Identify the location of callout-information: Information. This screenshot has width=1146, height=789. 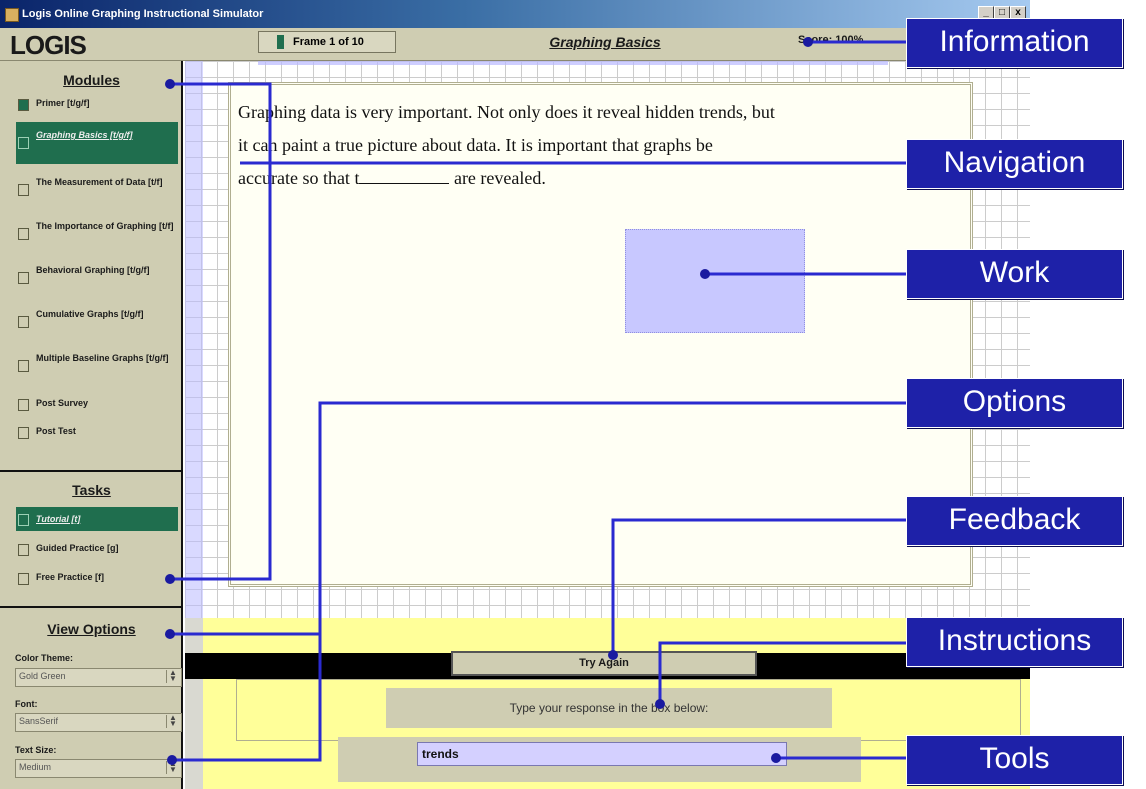
(1014, 43).